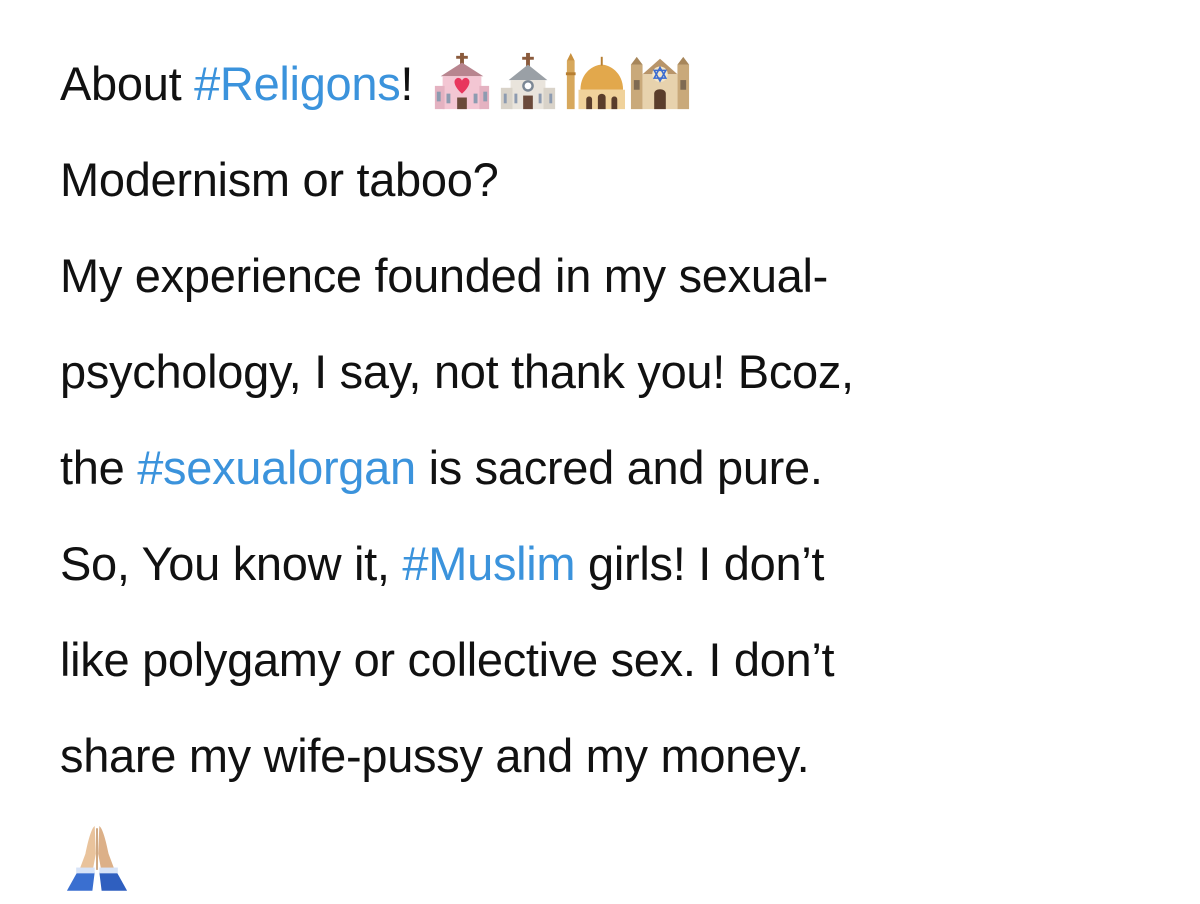 This screenshot has width=1200, height=904. Describe the element at coordinates (231, 563) in the screenshot. I see `text-segment: So, You know it,` at that location.